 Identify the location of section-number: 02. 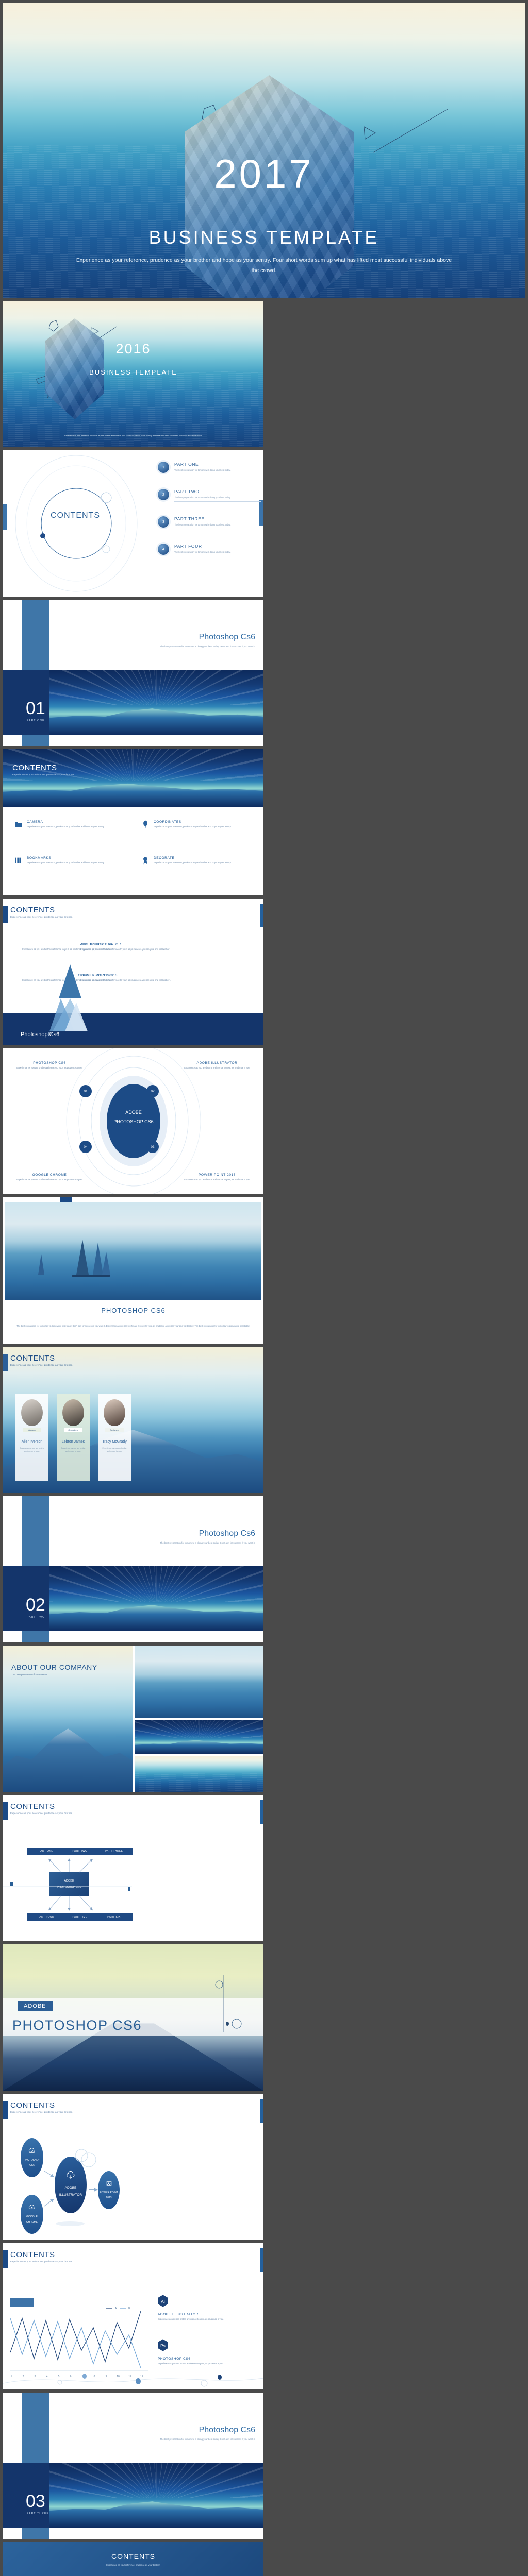
(35, 1605).